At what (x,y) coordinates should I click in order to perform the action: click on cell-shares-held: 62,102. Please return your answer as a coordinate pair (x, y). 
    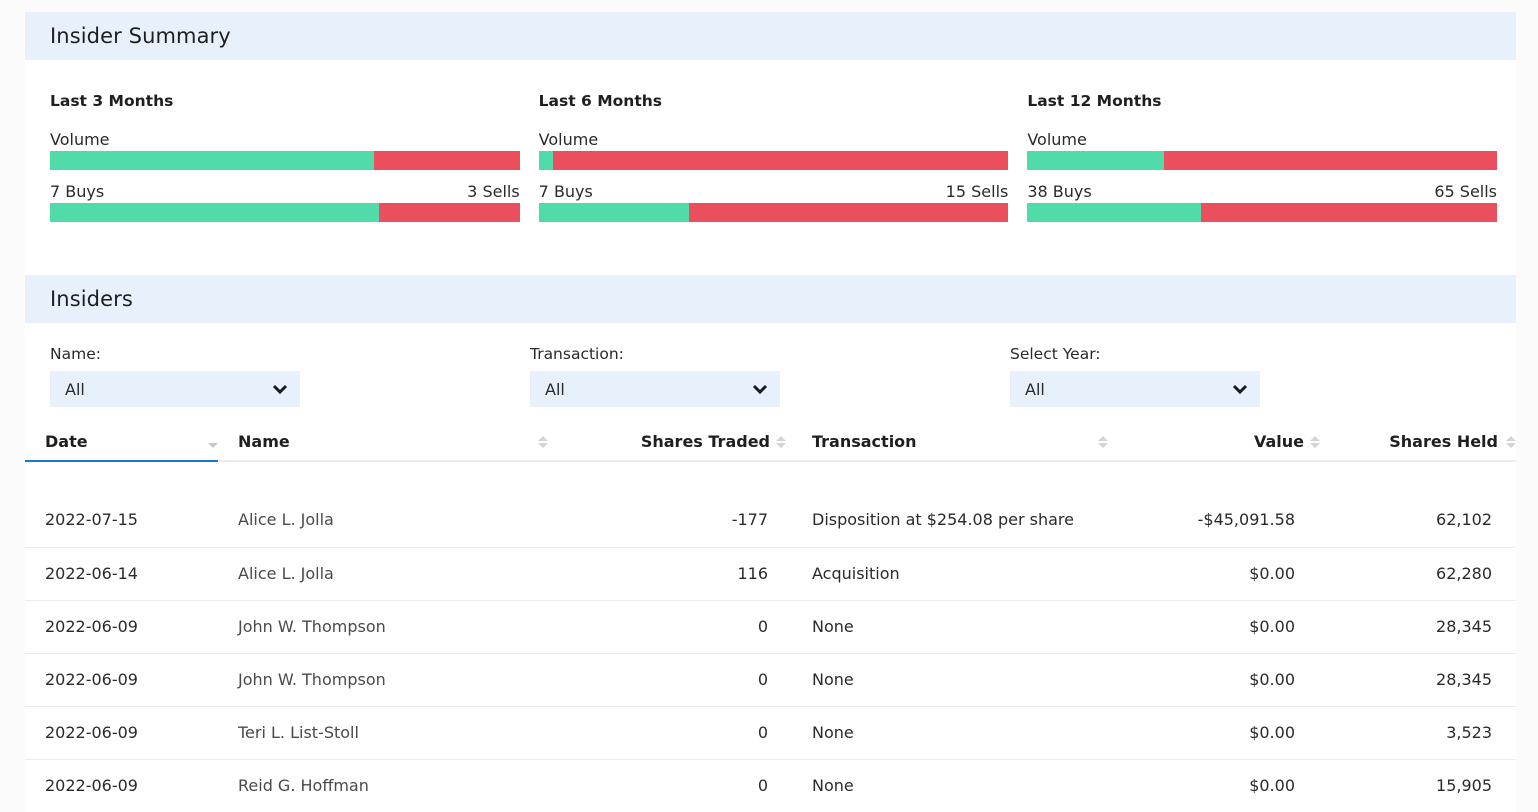
    Looking at the image, I should click on (1464, 519).